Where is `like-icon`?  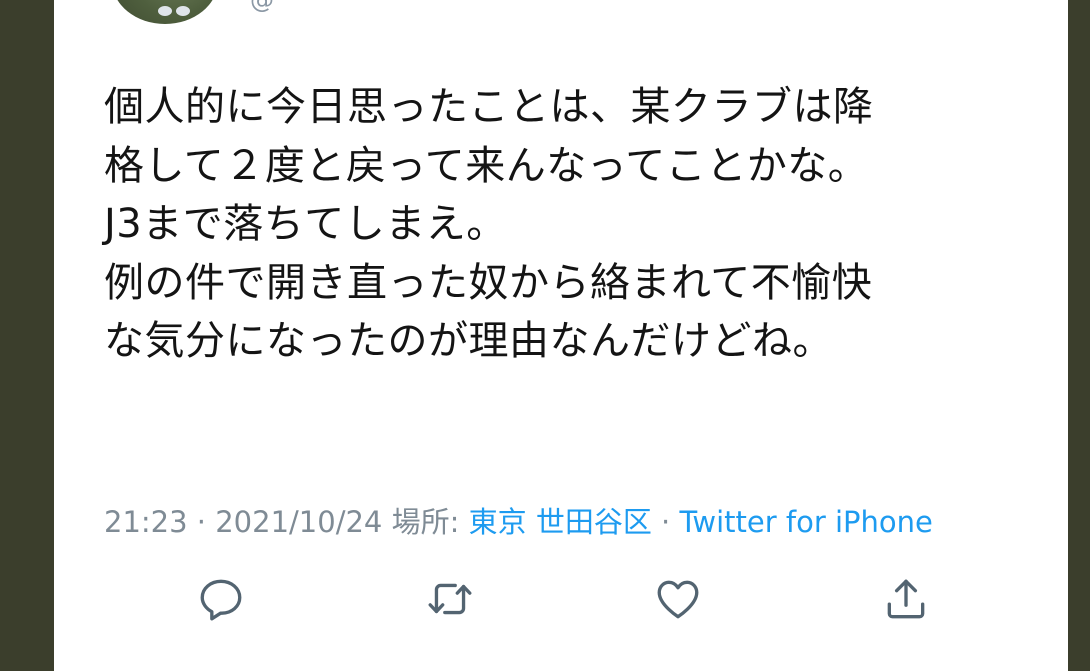 like-icon is located at coordinates (678, 599).